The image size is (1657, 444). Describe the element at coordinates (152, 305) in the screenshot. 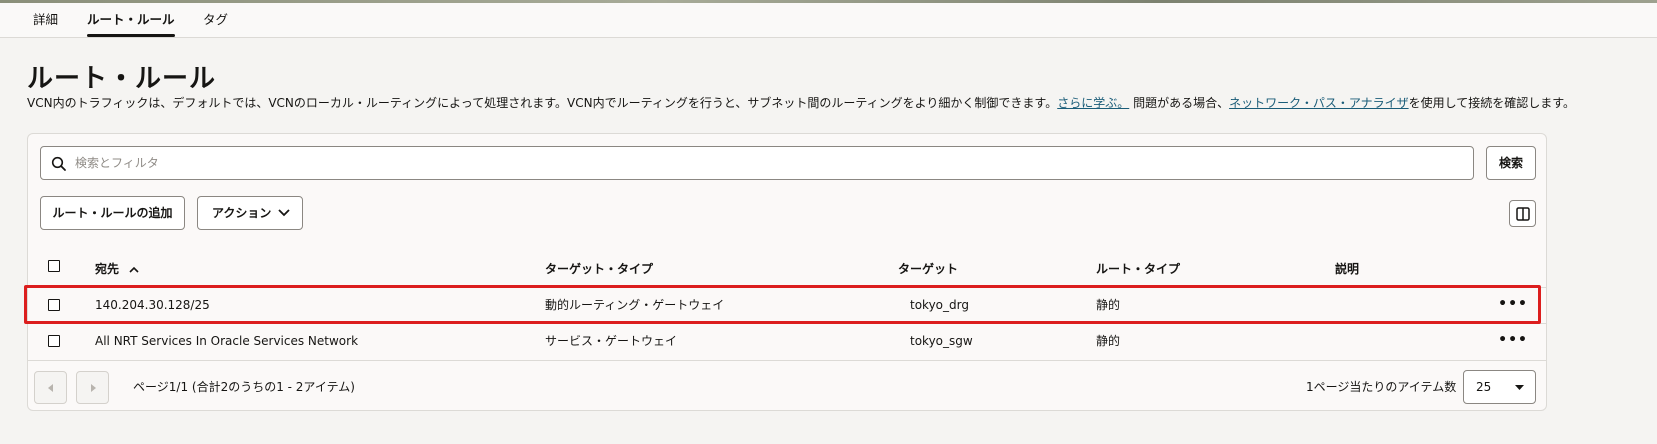

I see `cell-destination: 140.204.30.128/25` at that location.